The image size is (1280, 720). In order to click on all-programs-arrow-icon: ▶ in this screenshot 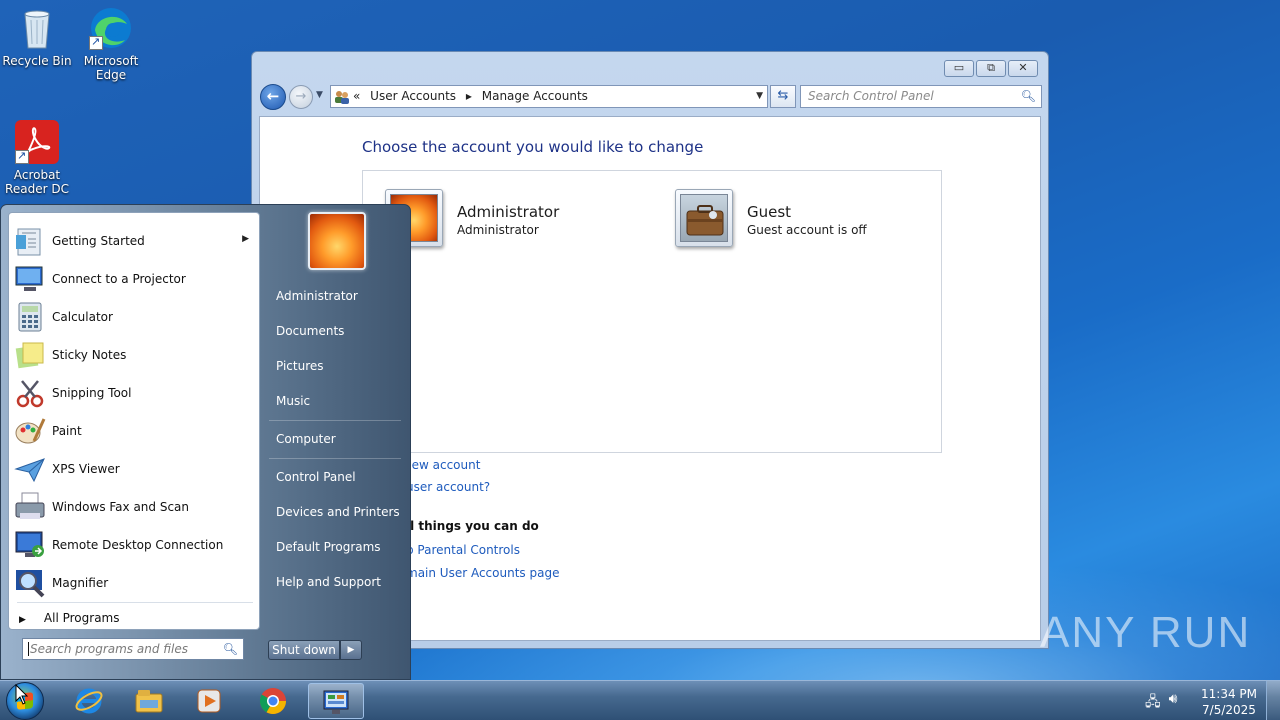, I will do `click(22, 620)`.